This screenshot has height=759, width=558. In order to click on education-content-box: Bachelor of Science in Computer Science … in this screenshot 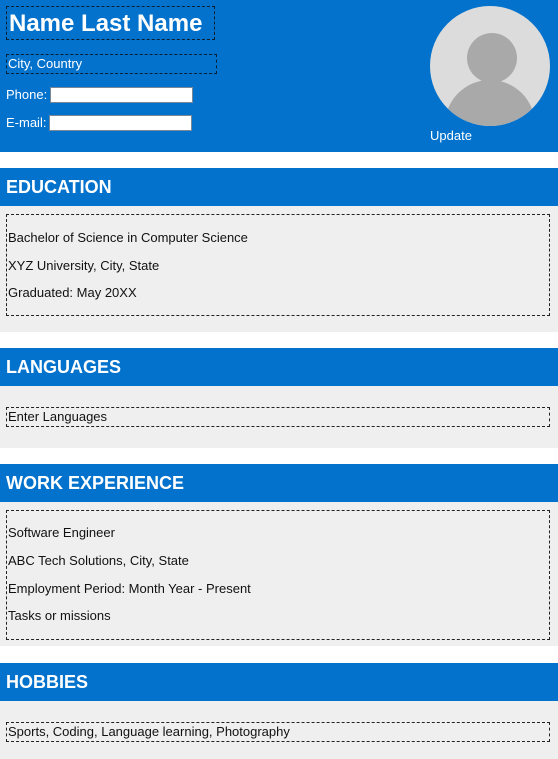, I will do `click(278, 265)`.